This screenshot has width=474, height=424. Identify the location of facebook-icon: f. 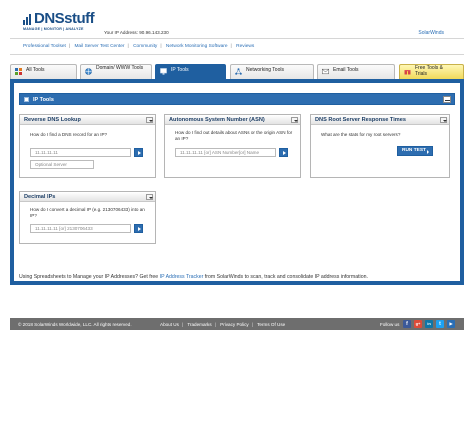
(407, 324).